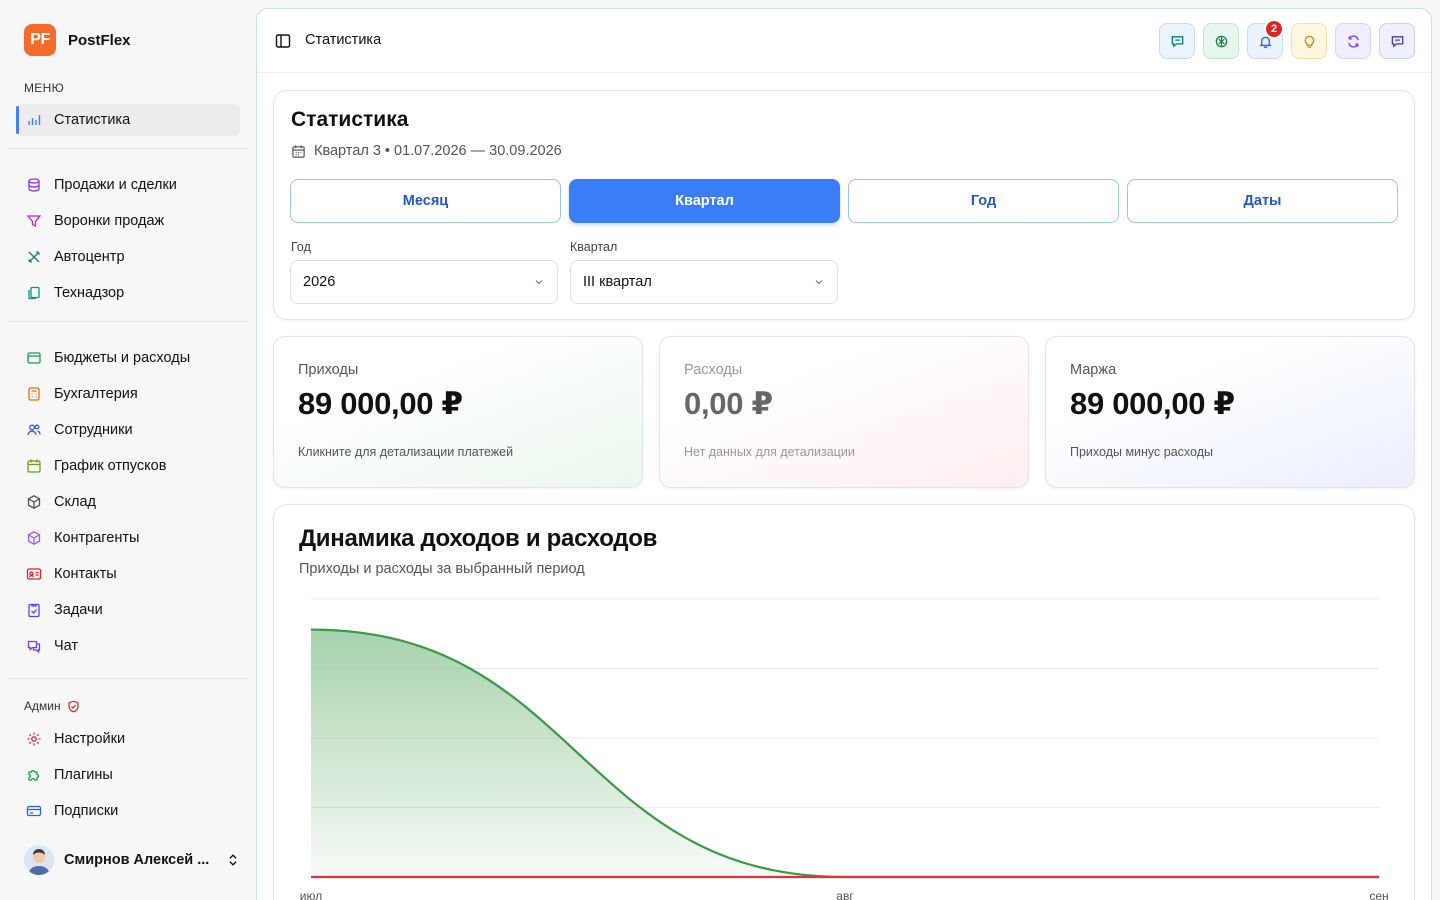 Image resolution: width=1440 pixels, height=900 pixels. I want to click on margin-value: 89 000,00 ₽, so click(1152, 403).